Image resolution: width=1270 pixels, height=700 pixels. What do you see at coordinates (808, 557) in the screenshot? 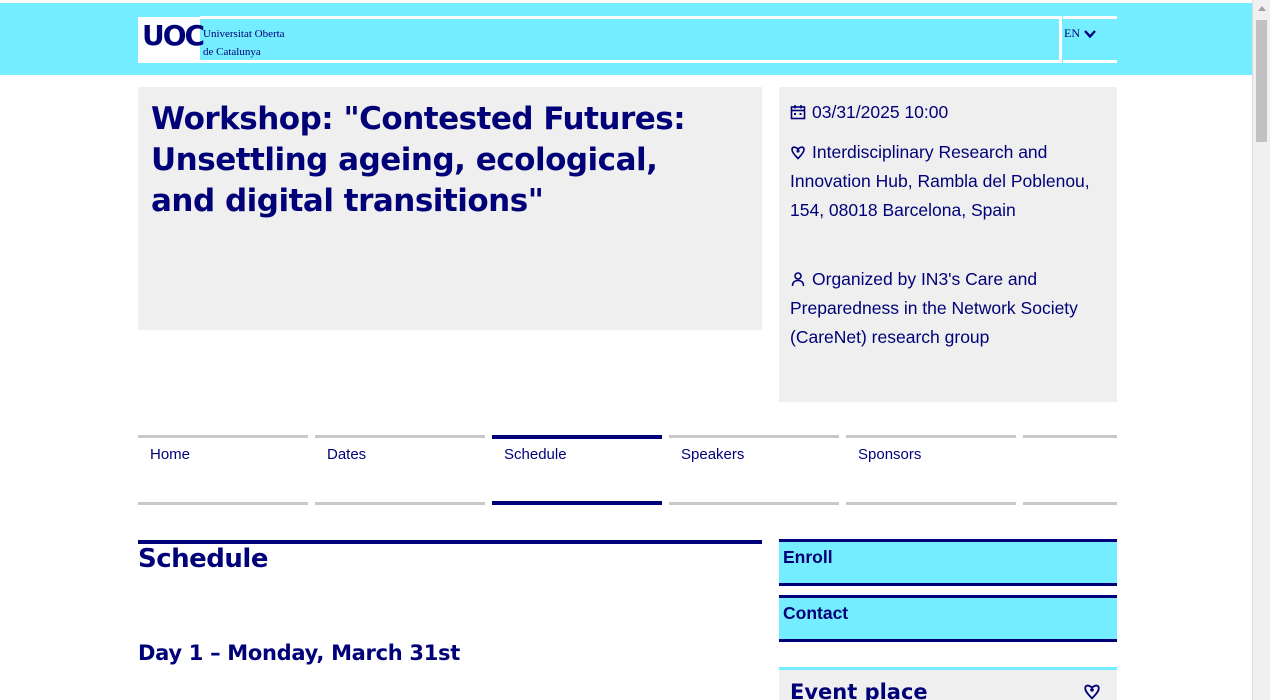
I see `enroll-label: Enroll` at bounding box center [808, 557].